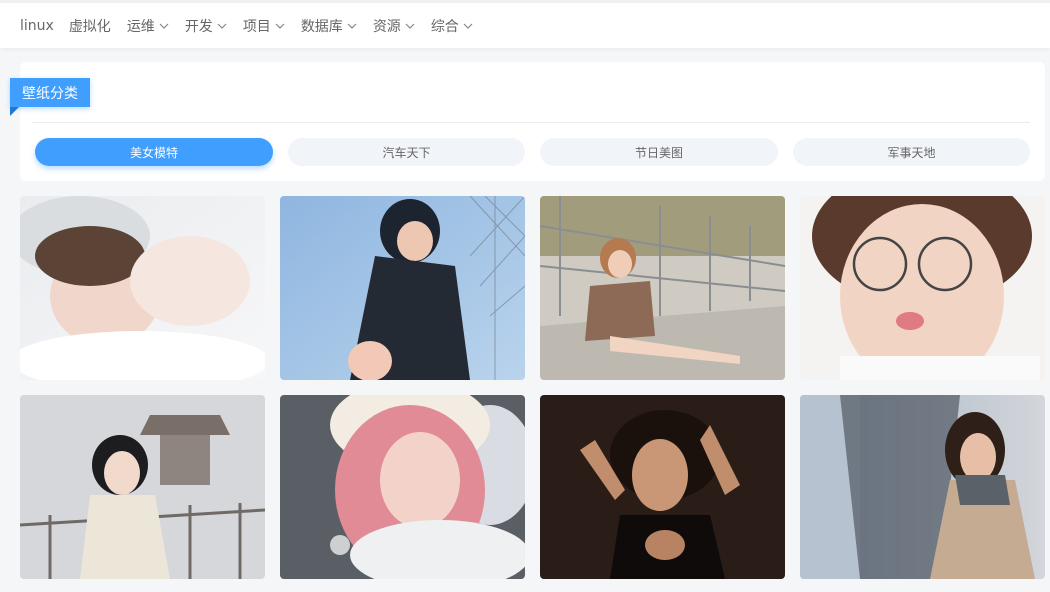 Image resolution: width=1050 pixels, height=592 pixels. What do you see at coordinates (911, 152) in the screenshot?
I see `category-chip-military: 军事天地` at bounding box center [911, 152].